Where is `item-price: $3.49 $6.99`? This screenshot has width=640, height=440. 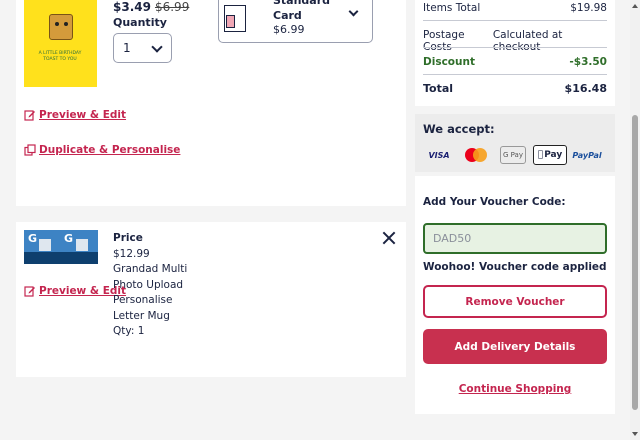
item-price: $3.49 $6.99 is located at coordinates (151, 7).